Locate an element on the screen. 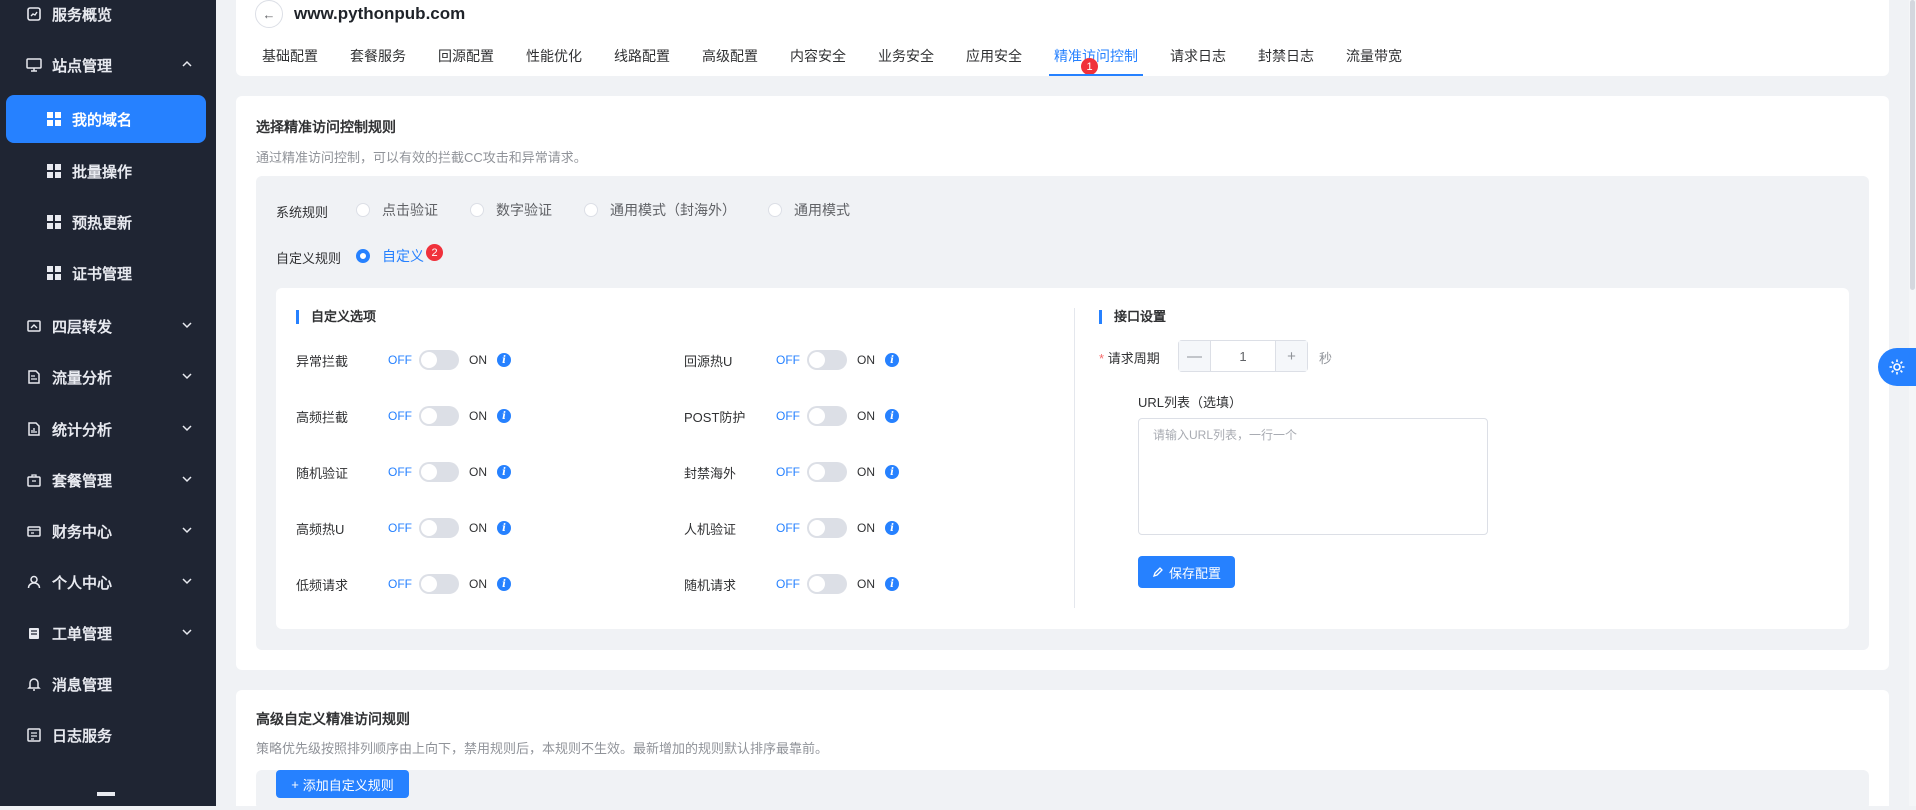  divider is located at coordinates (1074, 458).